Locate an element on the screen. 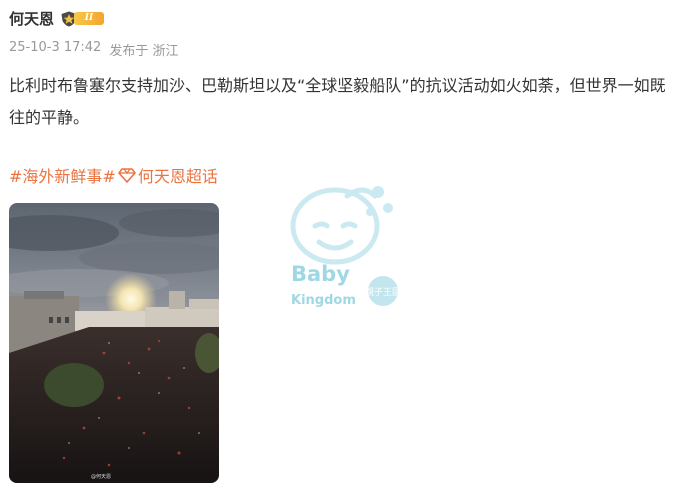 This screenshot has width=688, height=491. user-badge: II is located at coordinates (82, 19).